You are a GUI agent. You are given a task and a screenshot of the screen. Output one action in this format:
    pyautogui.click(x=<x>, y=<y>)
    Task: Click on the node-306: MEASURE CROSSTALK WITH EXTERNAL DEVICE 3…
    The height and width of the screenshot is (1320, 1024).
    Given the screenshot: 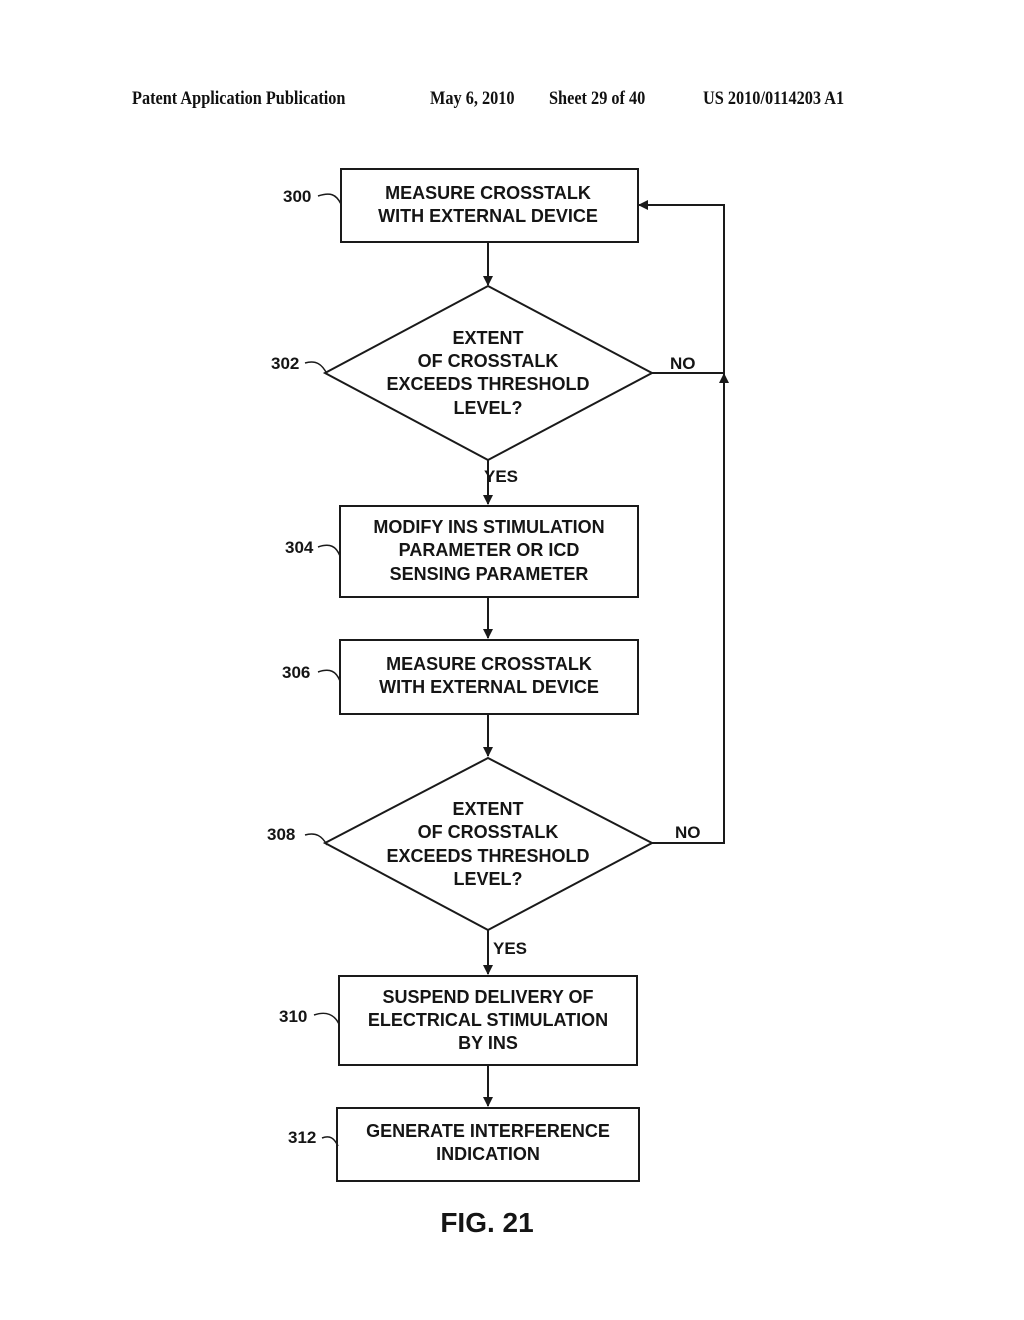 What is the action you would take?
    pyautogui.click(x=460, y=677)
    